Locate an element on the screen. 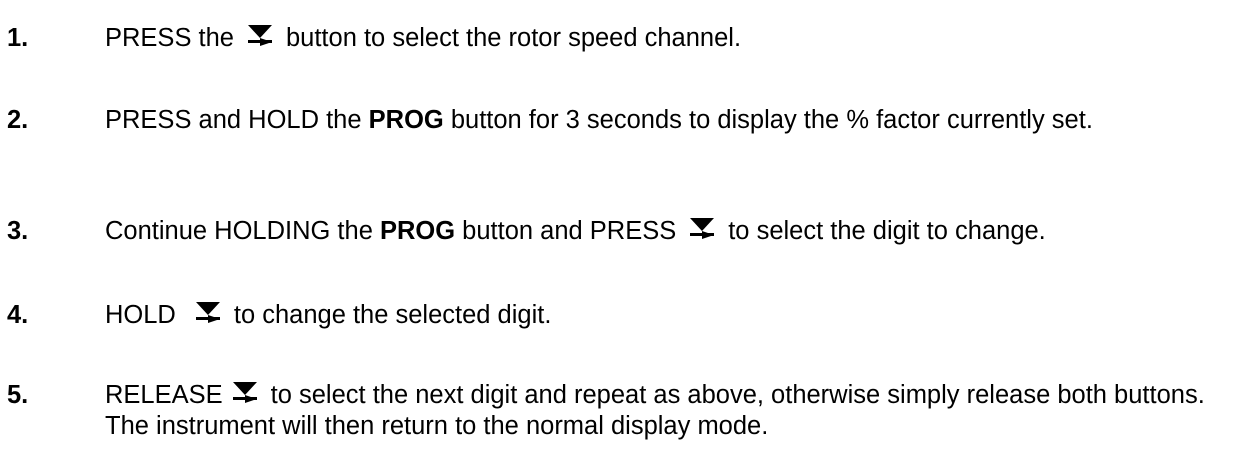 This screenshot has width=1256, height=466. step-text-part: RELEASE is located at coordinates (164, 395).